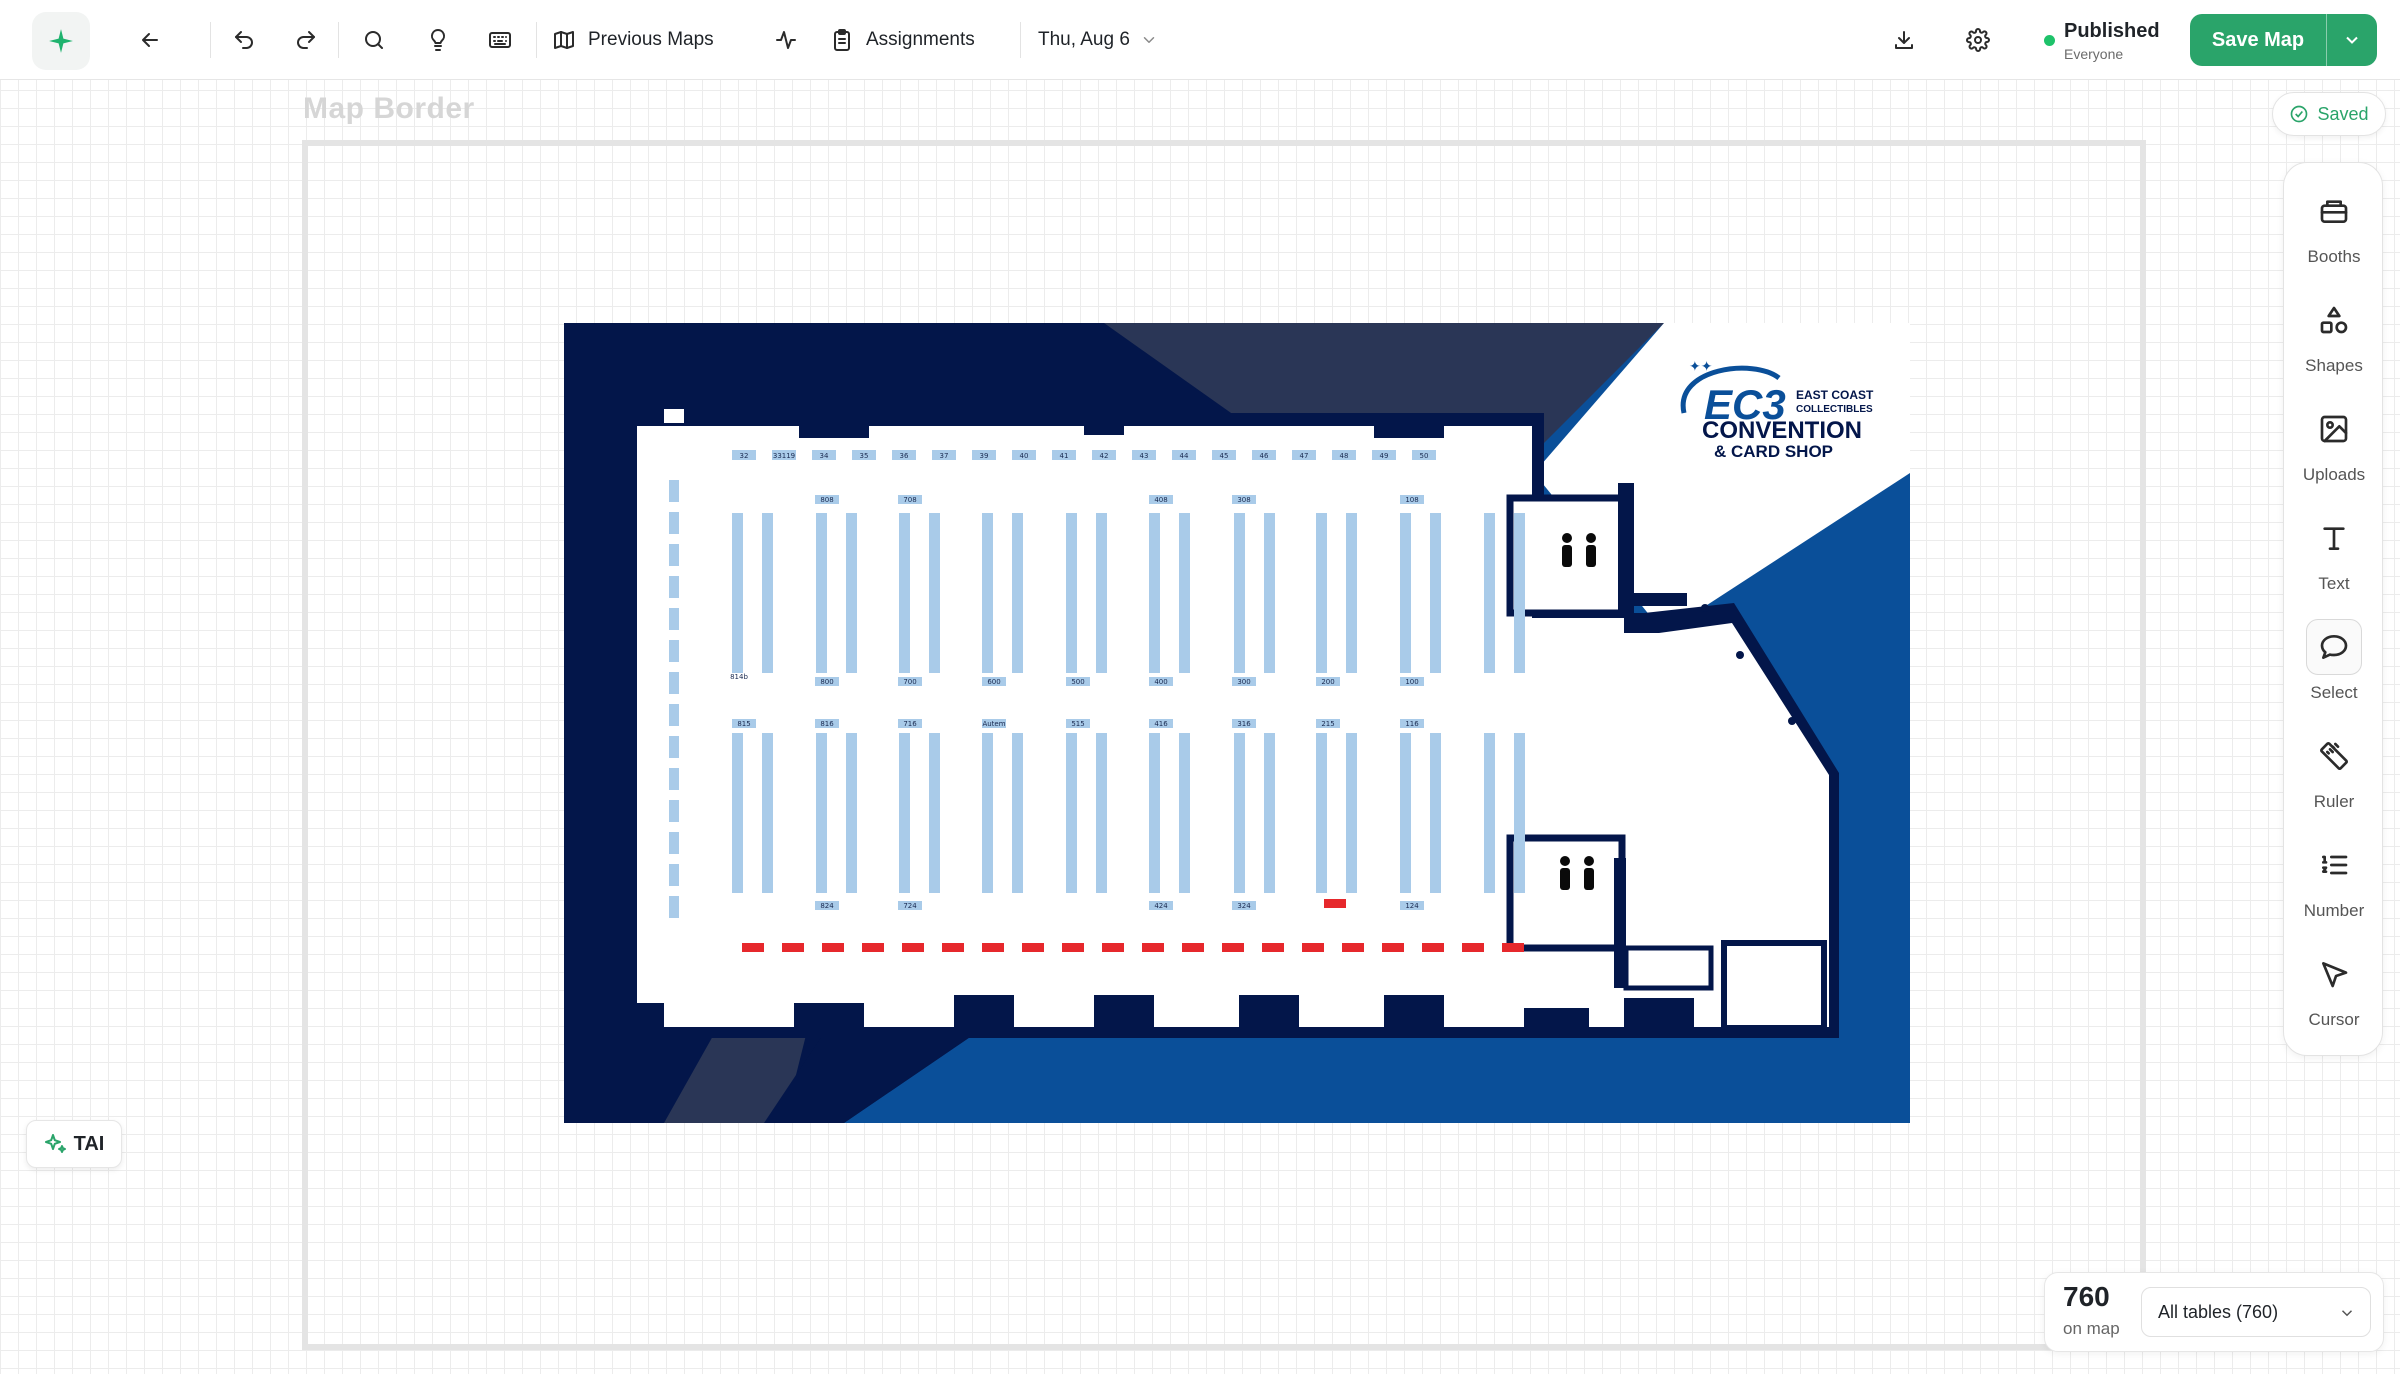 The height and width of the screenshot is (1374, 2400). What do you see at coordinates (244, 40) in the screenshot?
I see `undo-button` at bounding box center [244, 40].